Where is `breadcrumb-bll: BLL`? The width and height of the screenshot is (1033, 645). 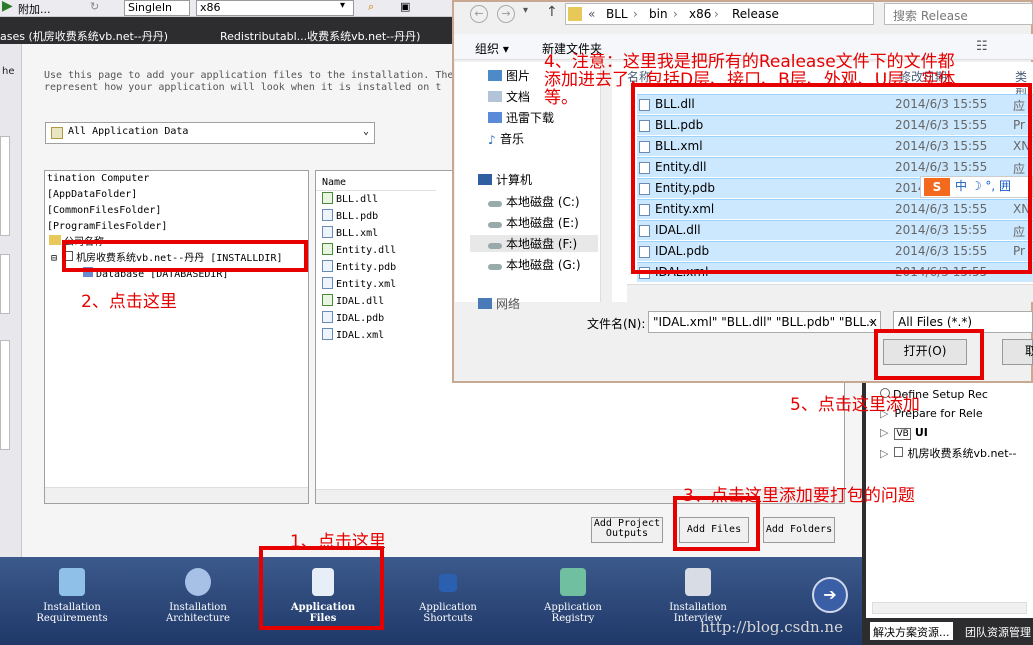 breadcrumb-bll: BLL is located at coordinates (617, 14).